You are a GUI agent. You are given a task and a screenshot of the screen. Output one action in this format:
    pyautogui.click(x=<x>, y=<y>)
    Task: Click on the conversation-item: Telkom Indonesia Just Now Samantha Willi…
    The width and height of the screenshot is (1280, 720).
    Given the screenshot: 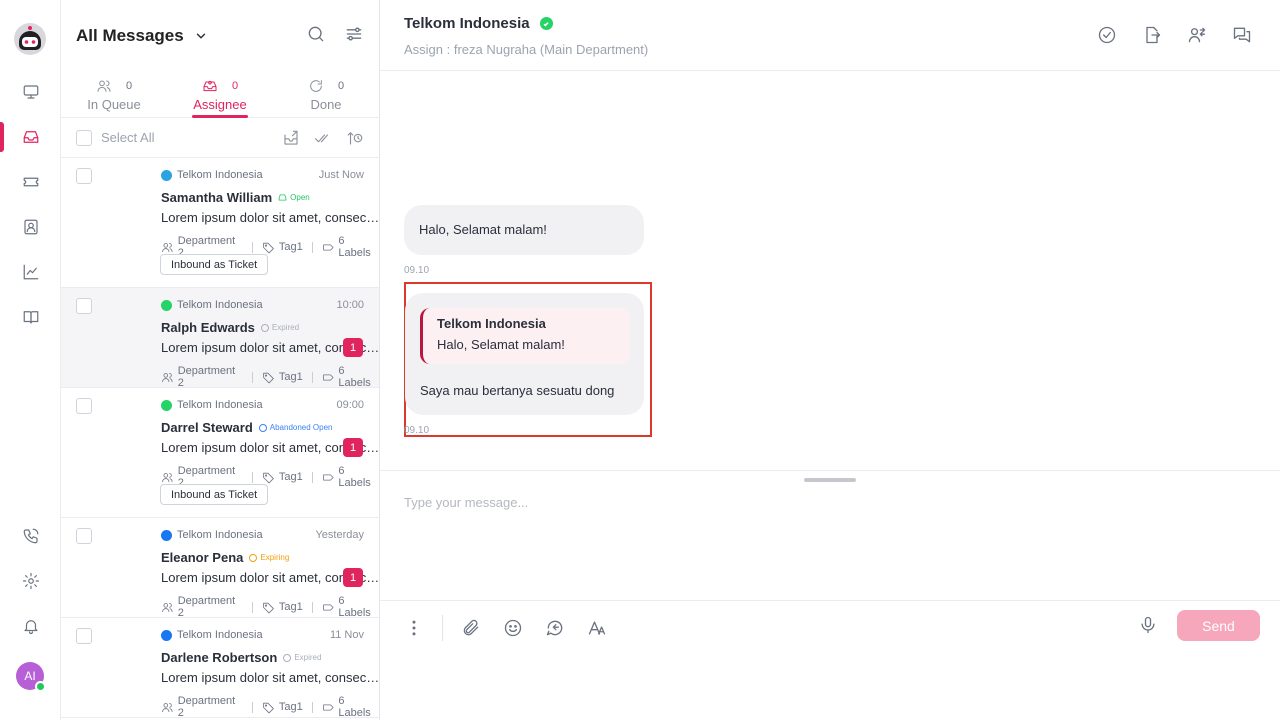 What is the action you would take?
    pyautogui.click(x=221, y=223)
    